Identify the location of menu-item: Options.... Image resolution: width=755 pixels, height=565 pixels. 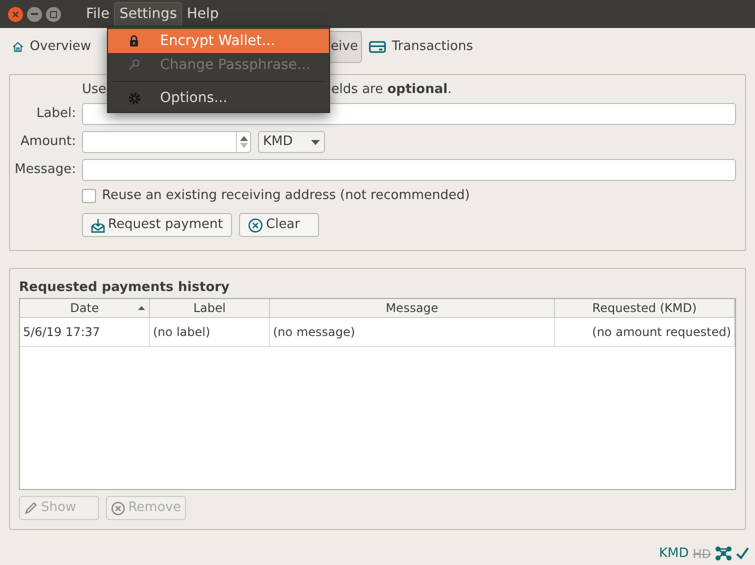
(218, 98).